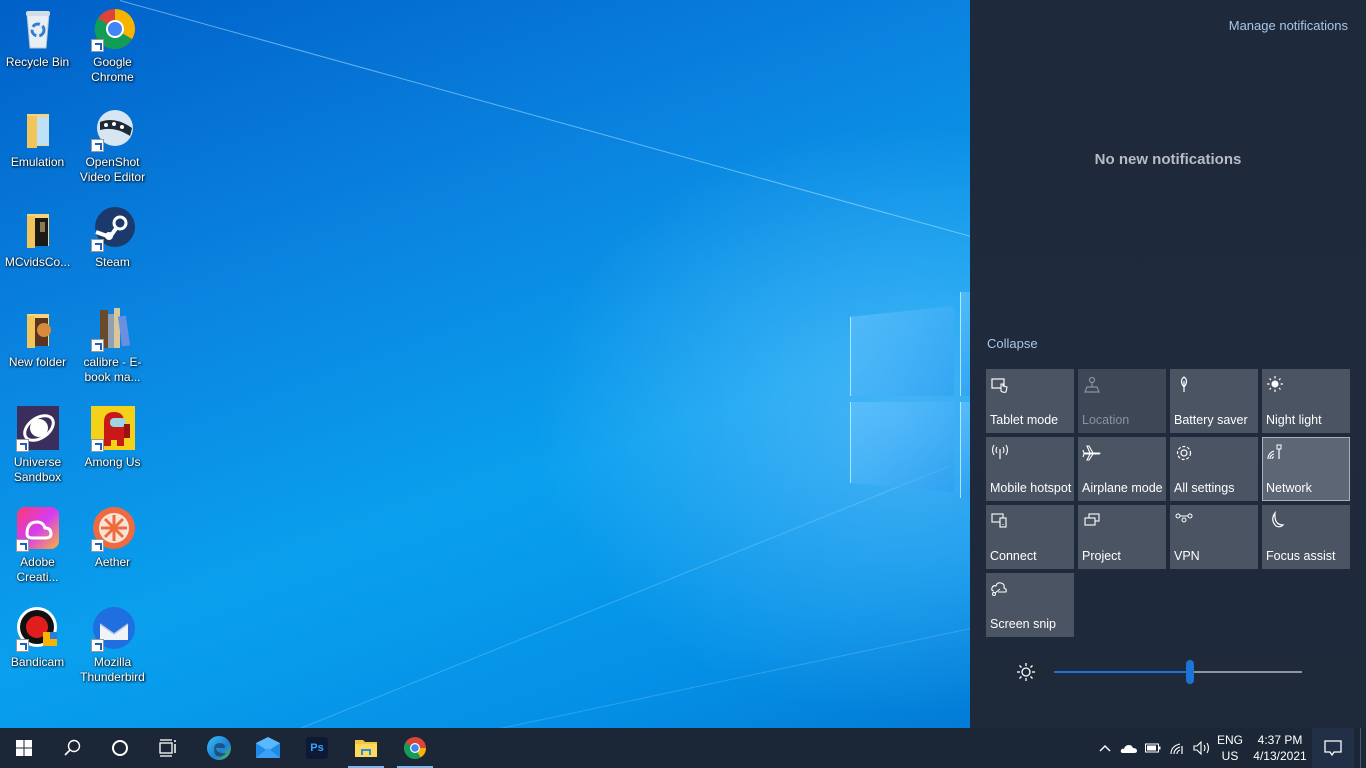 The width and height of the screenshot is (1366, 768). I want to click on tray-onedrive, so click(1129, 748).